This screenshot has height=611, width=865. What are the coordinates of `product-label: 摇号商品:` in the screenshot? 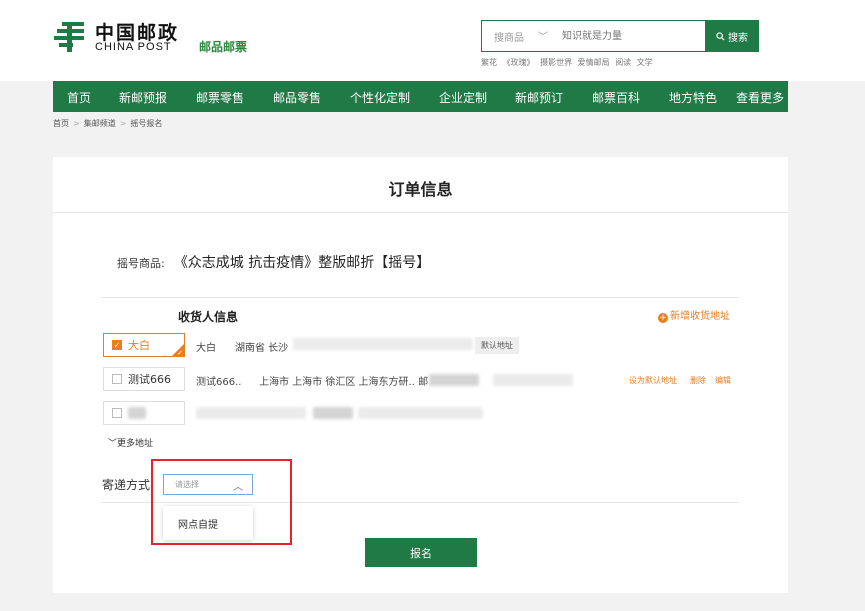 It's located at (141, 263).